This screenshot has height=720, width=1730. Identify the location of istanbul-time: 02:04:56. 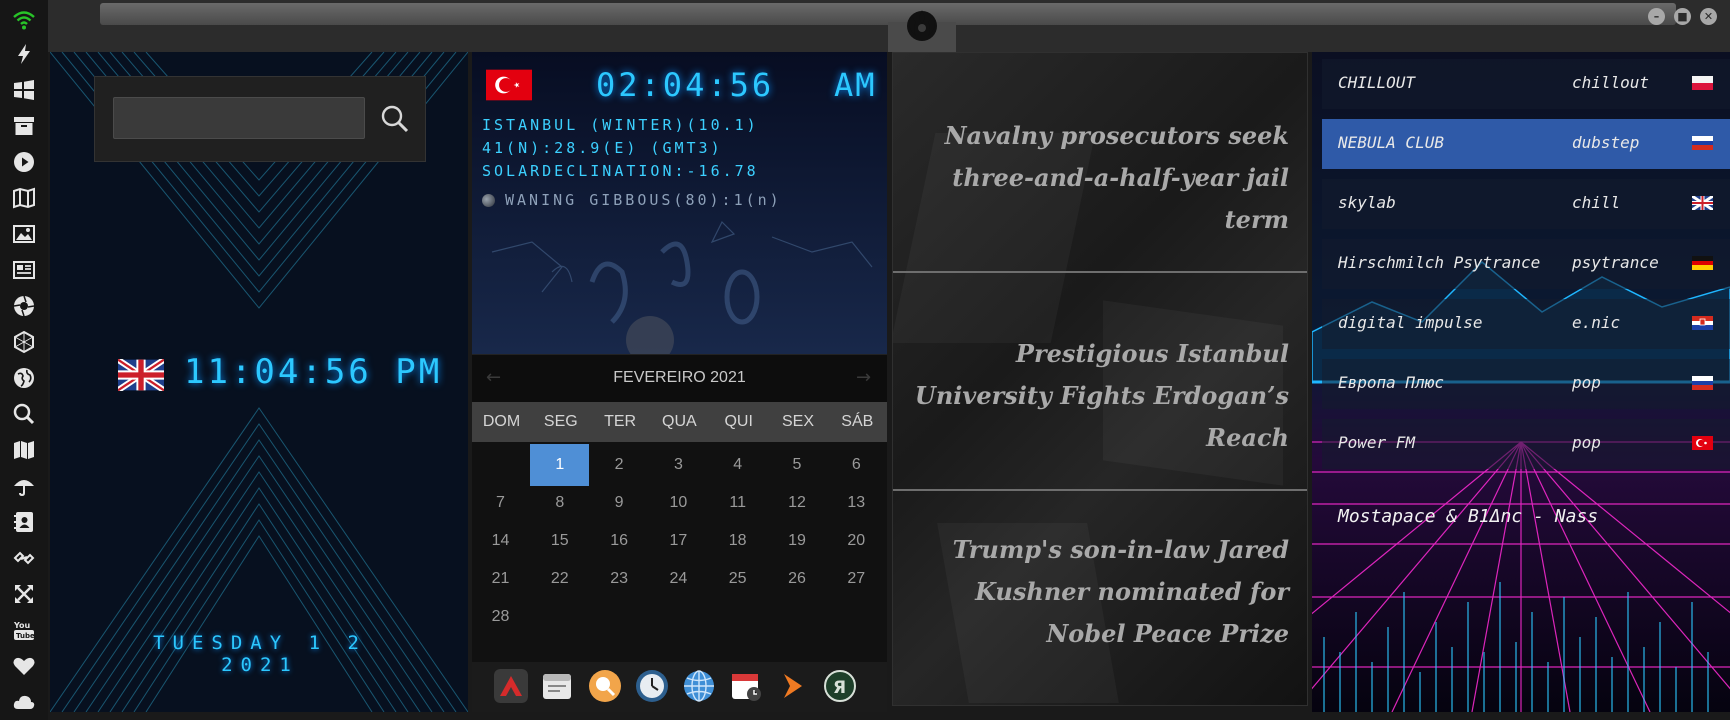
(685, 85).